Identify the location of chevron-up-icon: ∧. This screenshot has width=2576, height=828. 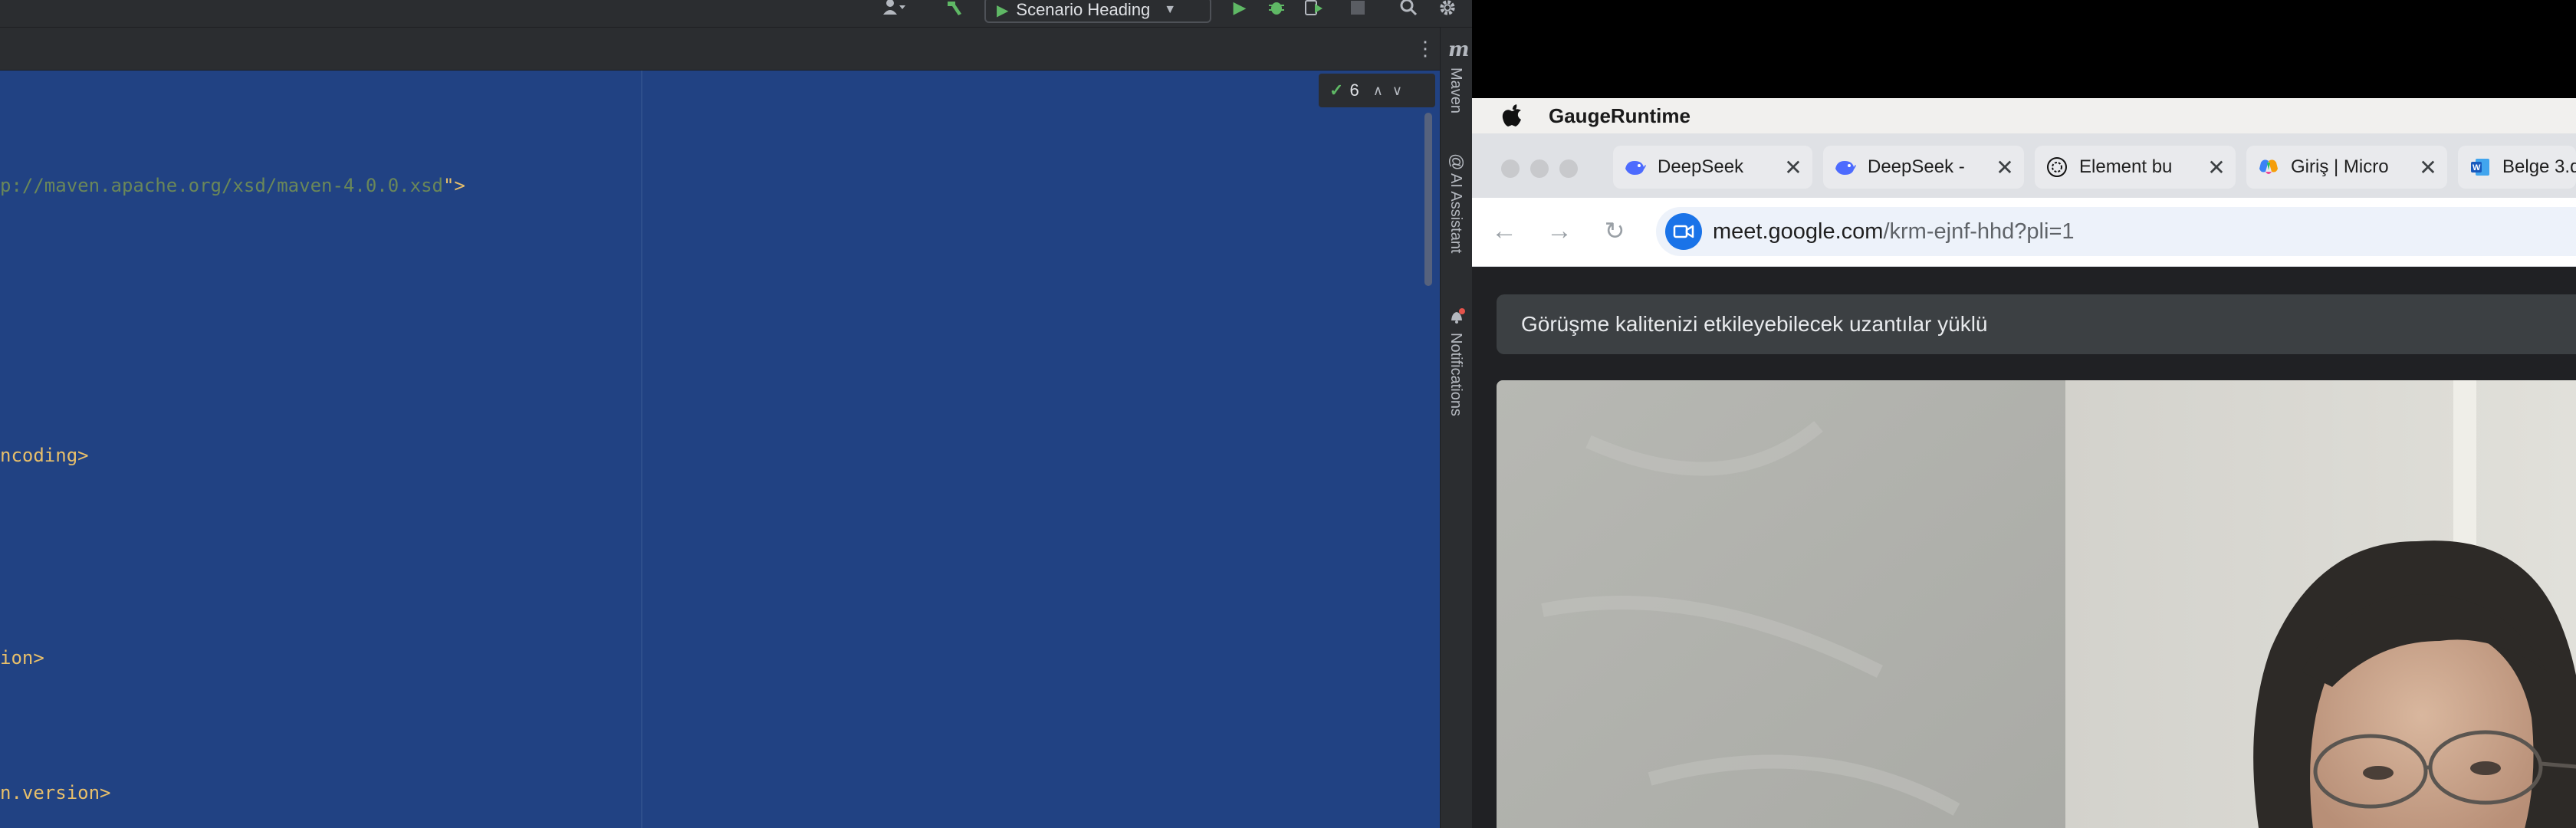
(1378, 91).